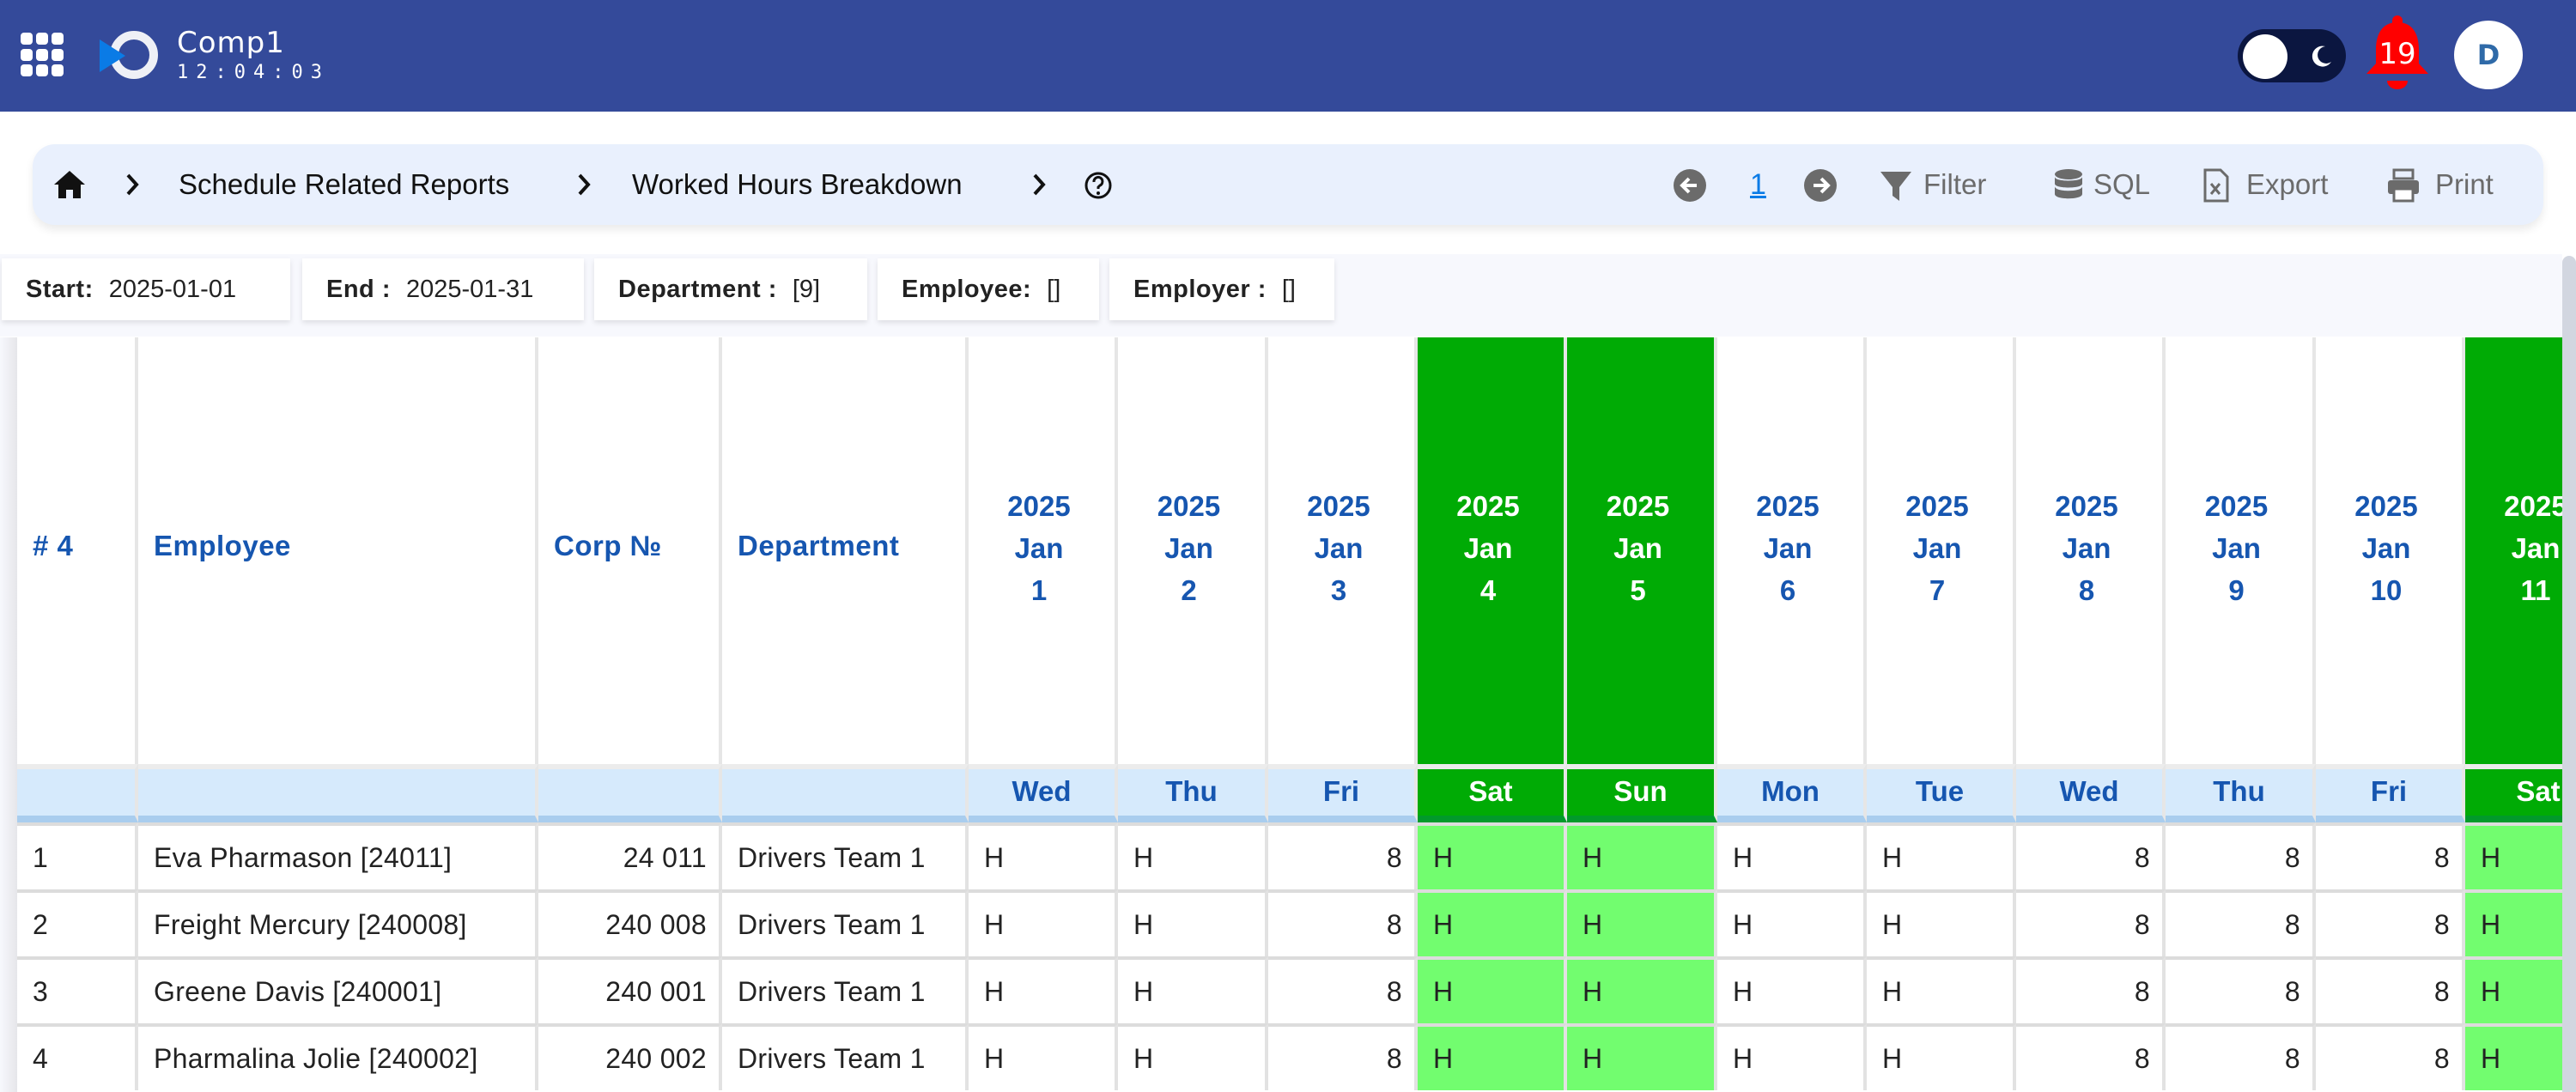 The image size is (2576, 1092). What do you see at coordinates (2292, 55) in the screenshot?
I see `theme-toggle` at bounding box center [2292, 55].